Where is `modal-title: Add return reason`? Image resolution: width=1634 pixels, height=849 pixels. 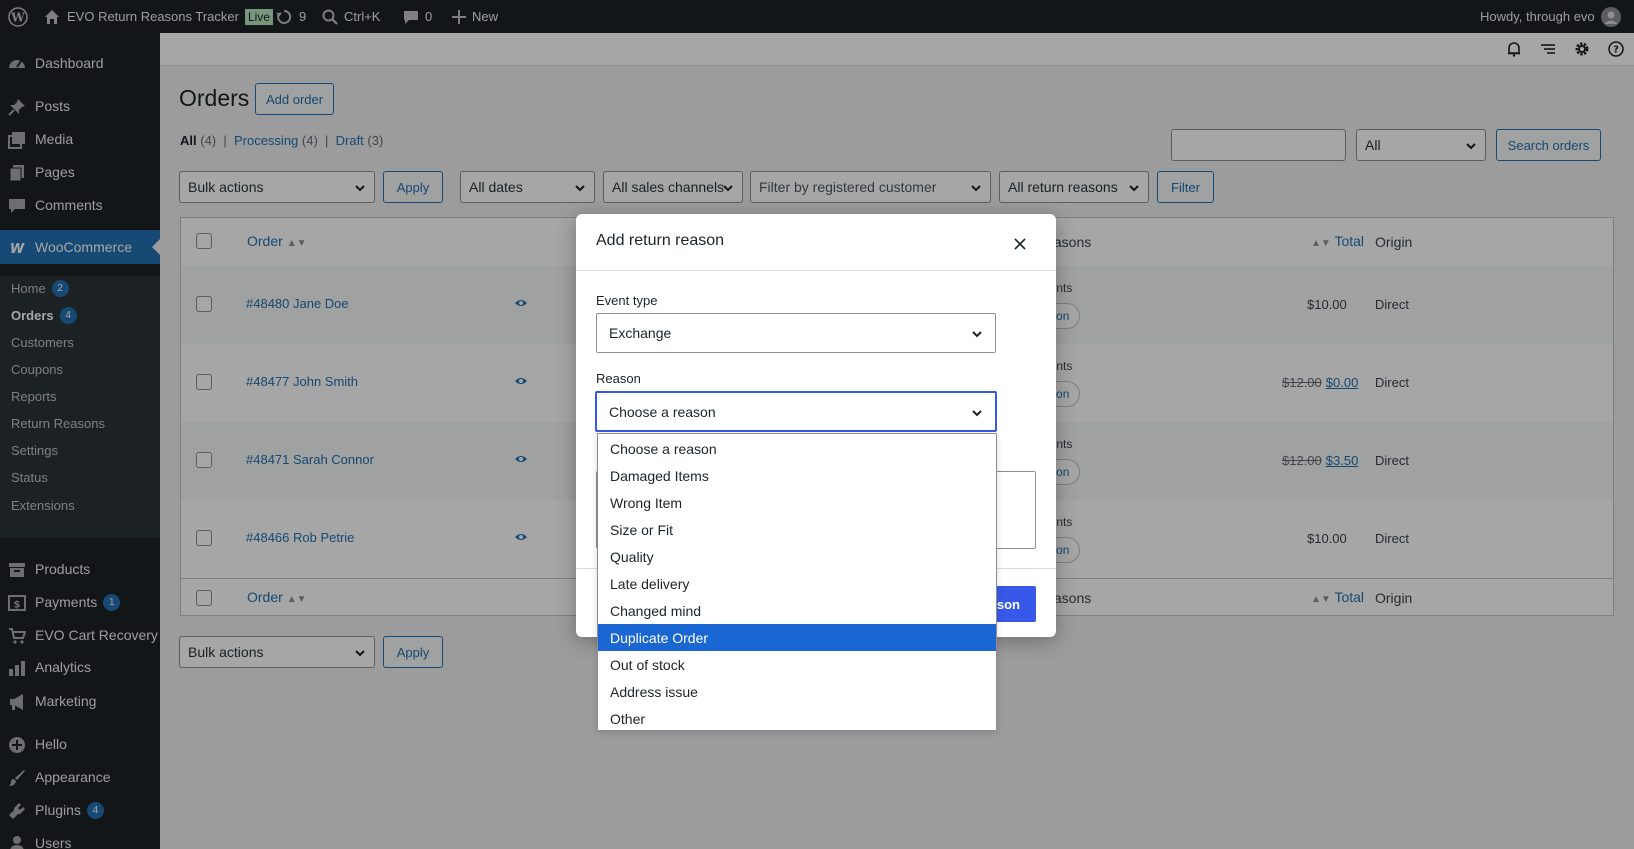
modal-title: Add return reason is located at coordinates (660, 240).